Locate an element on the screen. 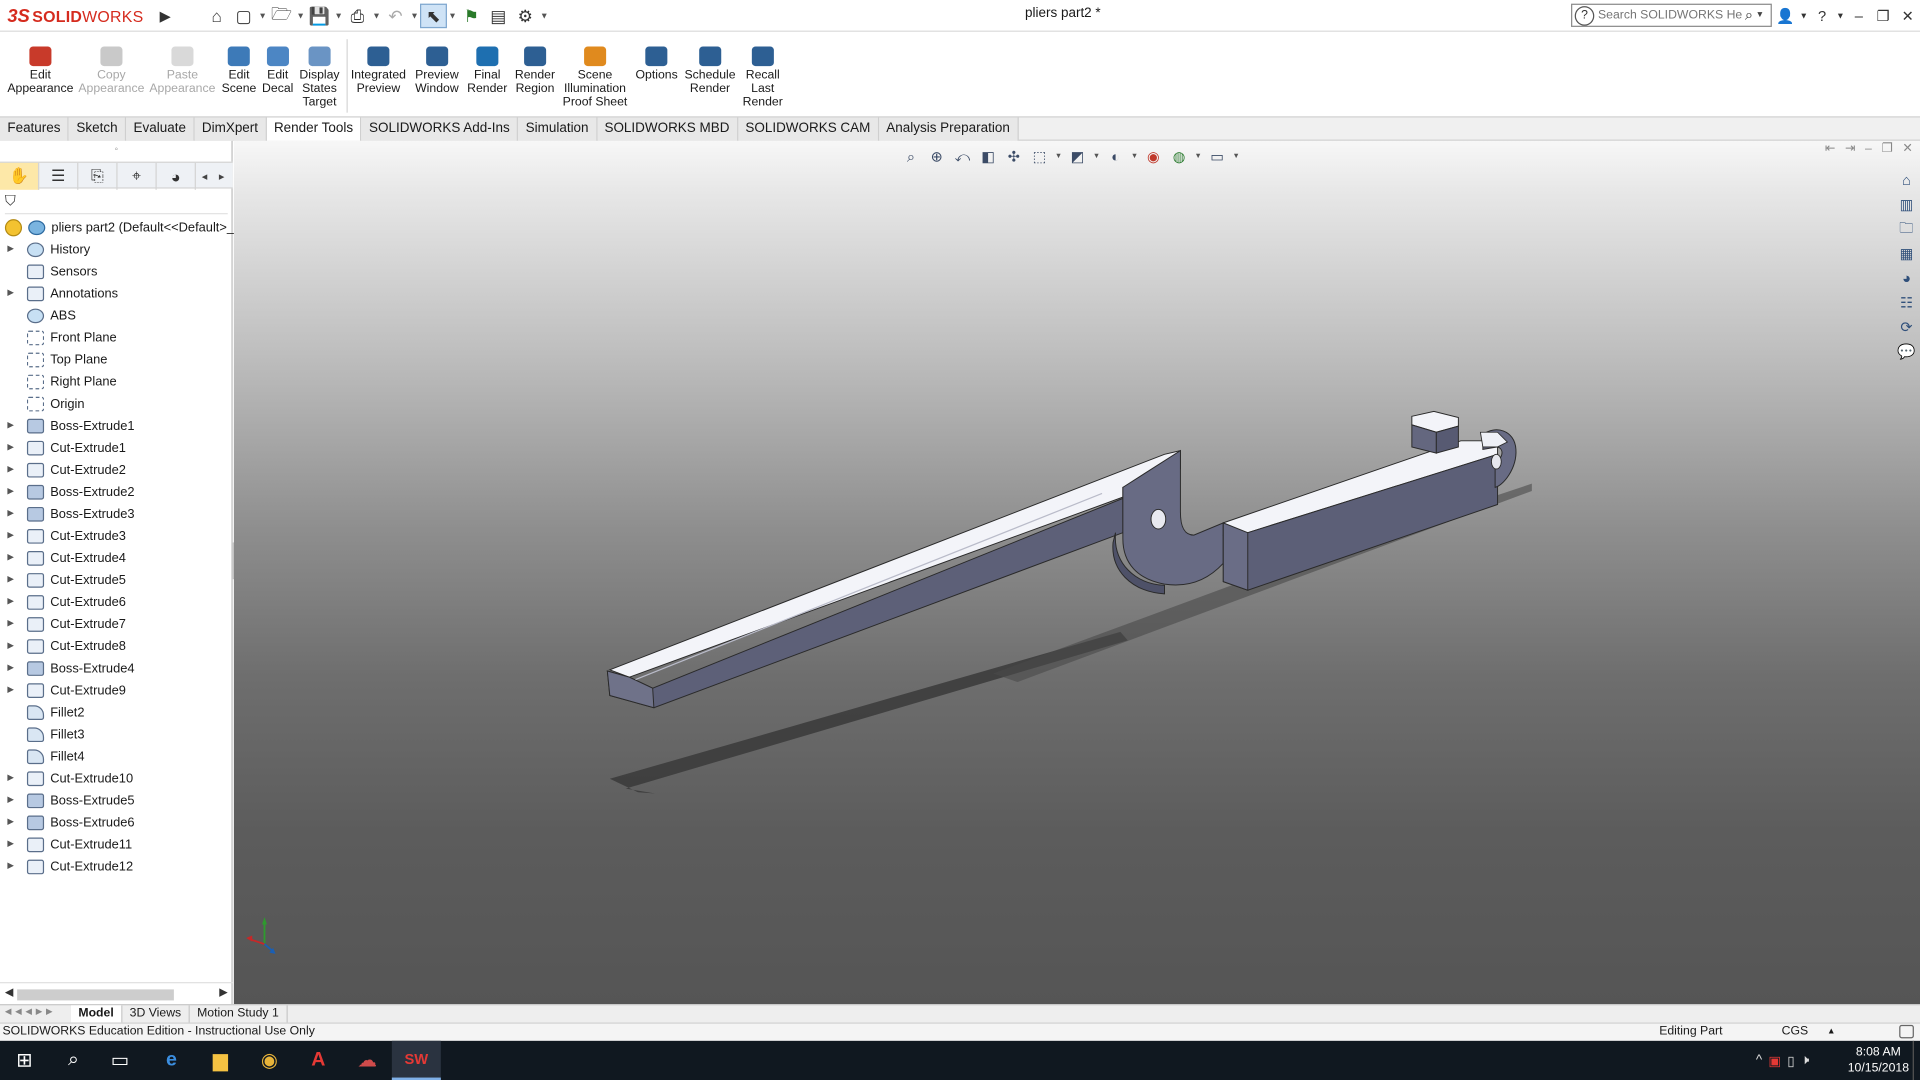 Image resolution: width=1920 pixels, height=1080 pixels. tab-render-tools: Render Tools is located at coordinates (314, 129).